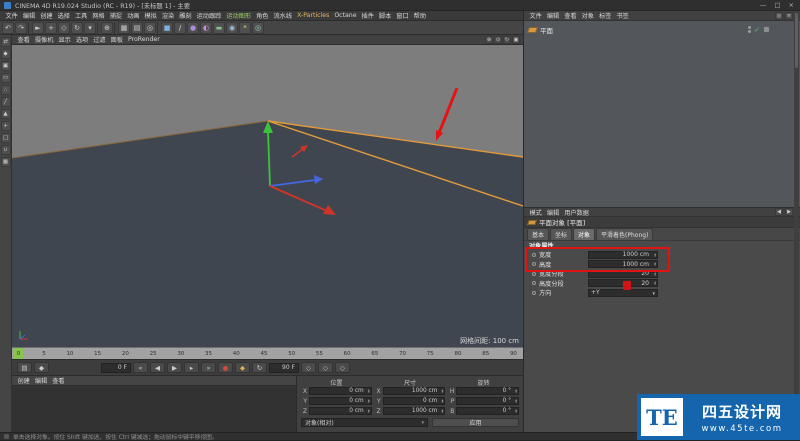 The width and height of the screenshot is (800, 441). Describe the element at coordinates (561, 234) in the screenshot. I see `attribute-tab: 坐标` at that location.